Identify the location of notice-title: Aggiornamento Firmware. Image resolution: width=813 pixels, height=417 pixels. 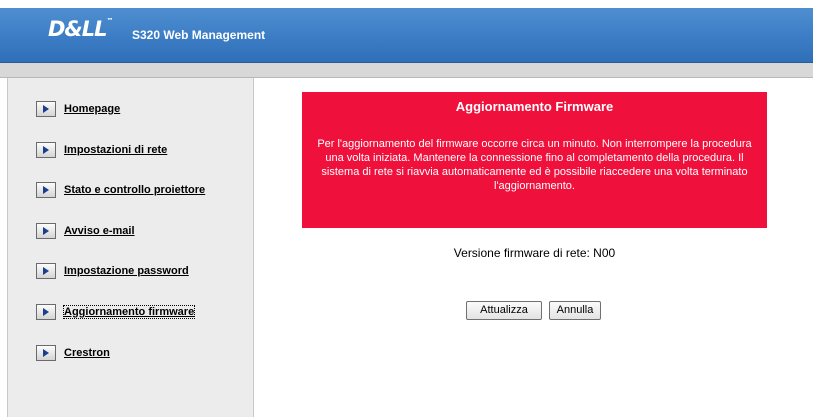
(534, 106).